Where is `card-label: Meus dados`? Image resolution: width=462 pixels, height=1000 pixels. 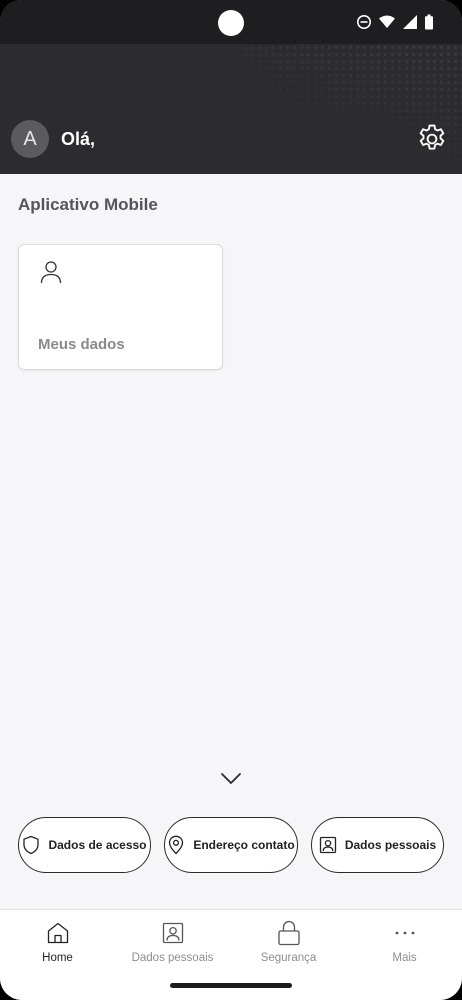
card-label: Meus dados is located at coordinates (81, 344).